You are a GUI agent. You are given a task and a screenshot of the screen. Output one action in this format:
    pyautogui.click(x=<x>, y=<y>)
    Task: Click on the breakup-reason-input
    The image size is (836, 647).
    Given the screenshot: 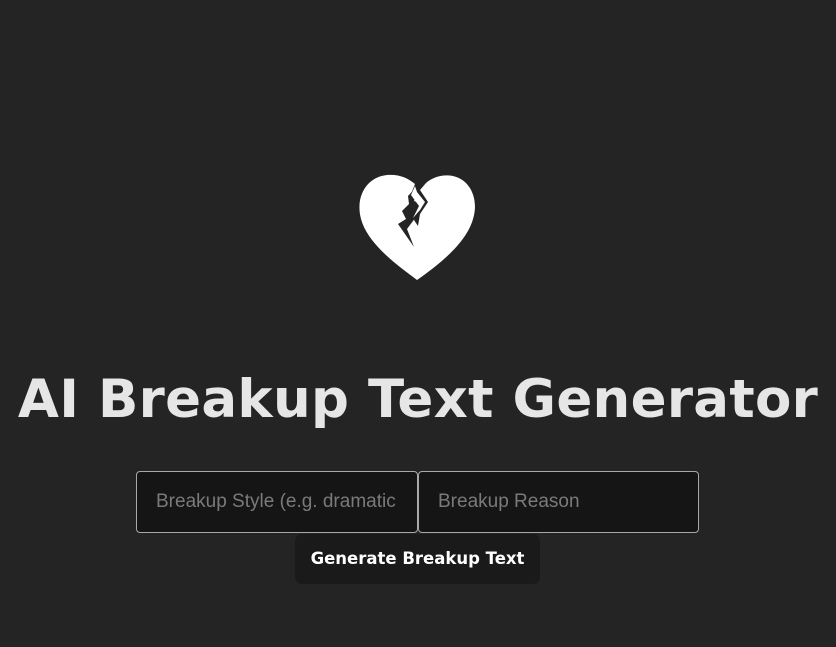 What is the action you would take?
    pyautogui.click(x=558, y=502)
    